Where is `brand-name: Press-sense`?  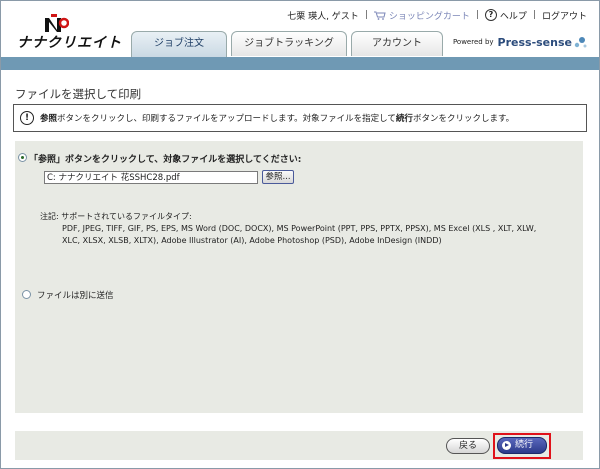 brand-name: Press-sense is located at coordinates (534, 42).